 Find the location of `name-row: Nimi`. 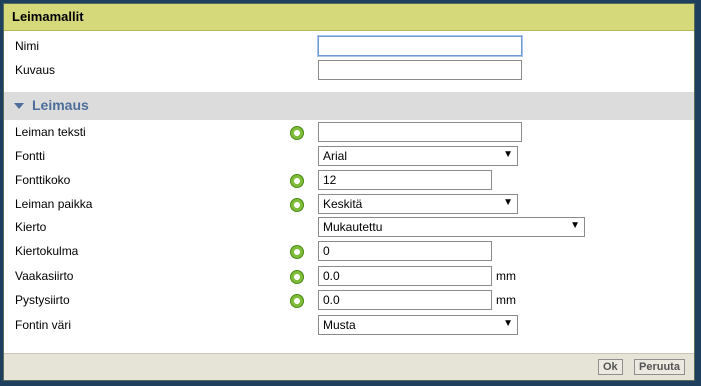

name-row: Nimi is located at coordinates (349, 47).